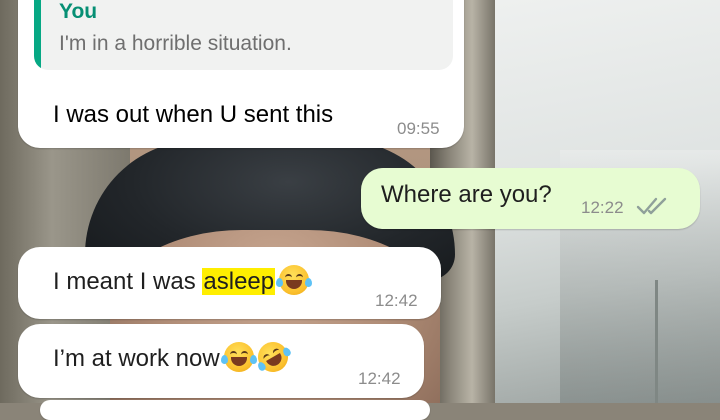 This screenshot has width=720, height=420. What do you see at coordinates (602, 207) in the screenshot?
I see `message-time: 12:22` at bounding box center [602, 207].